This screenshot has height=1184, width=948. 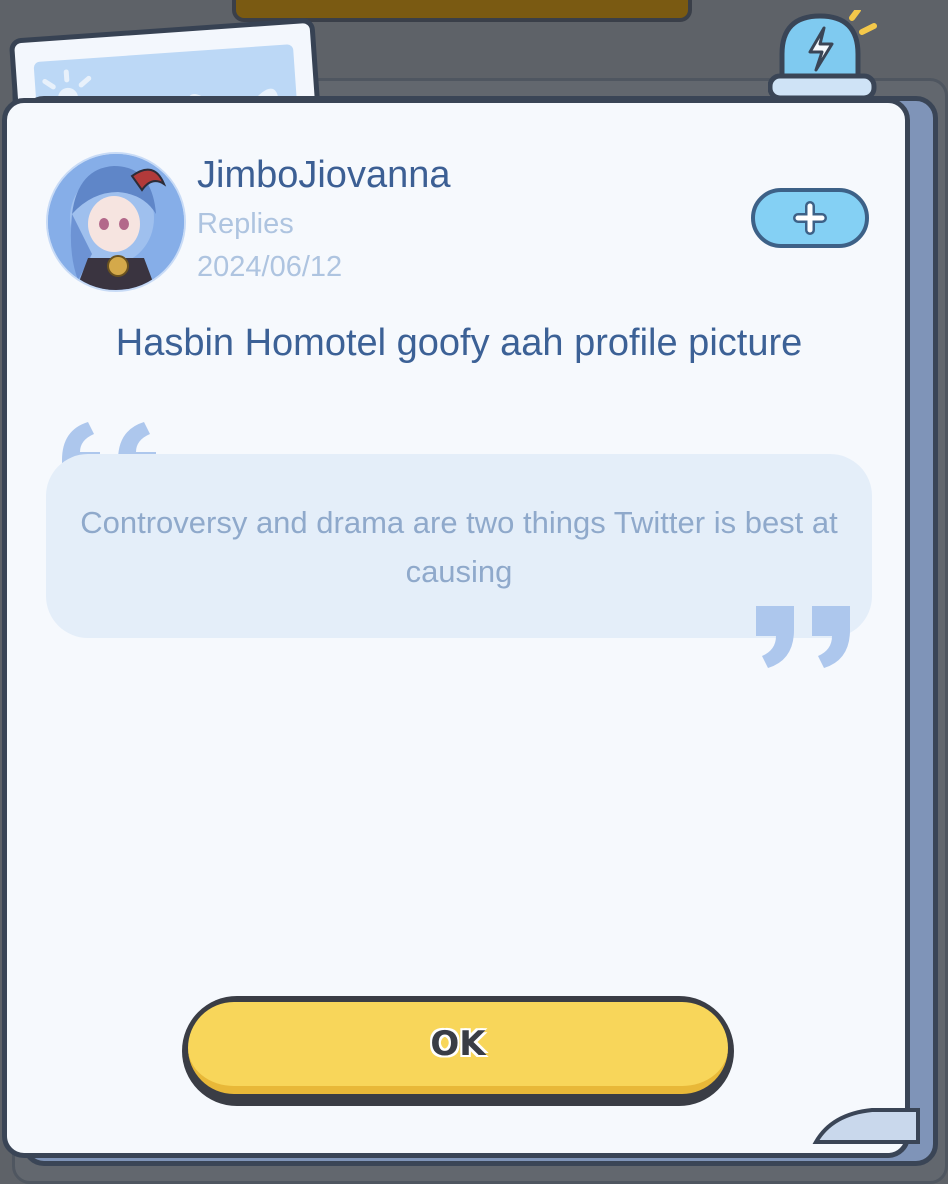 What do you see at coordinates (459, 343) in the screenshot?
I see `post-title: Hasbin Homotel goofy aah profile picture` at bounding box center [459, 343].